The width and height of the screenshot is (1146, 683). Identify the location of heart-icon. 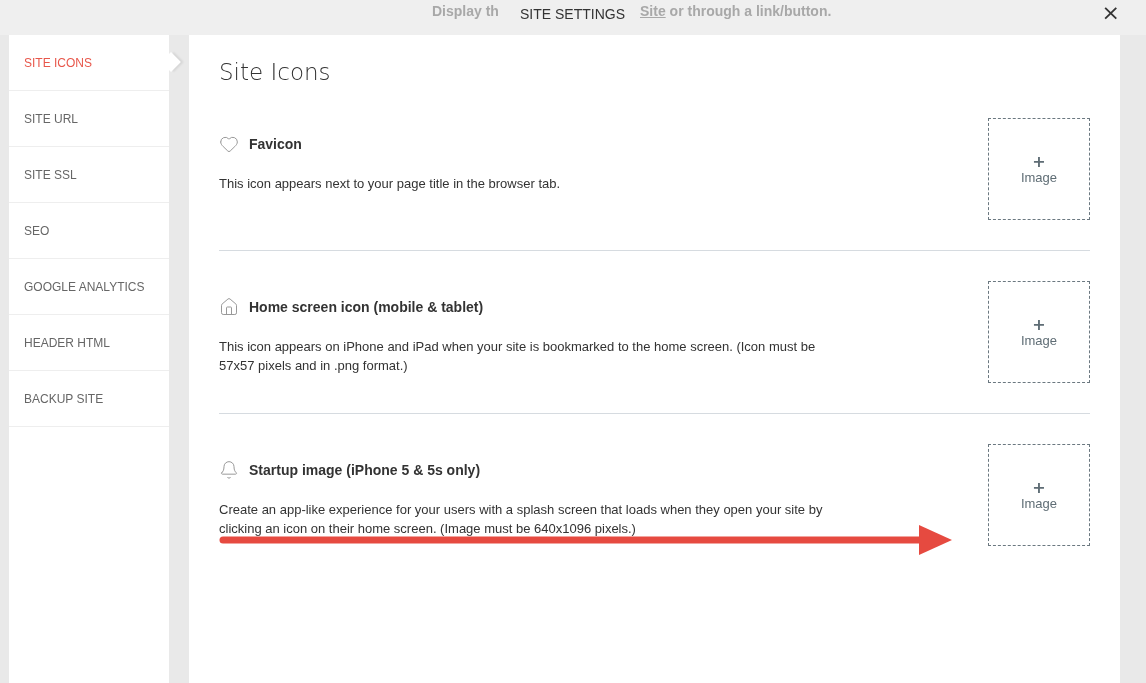
(229, 144).